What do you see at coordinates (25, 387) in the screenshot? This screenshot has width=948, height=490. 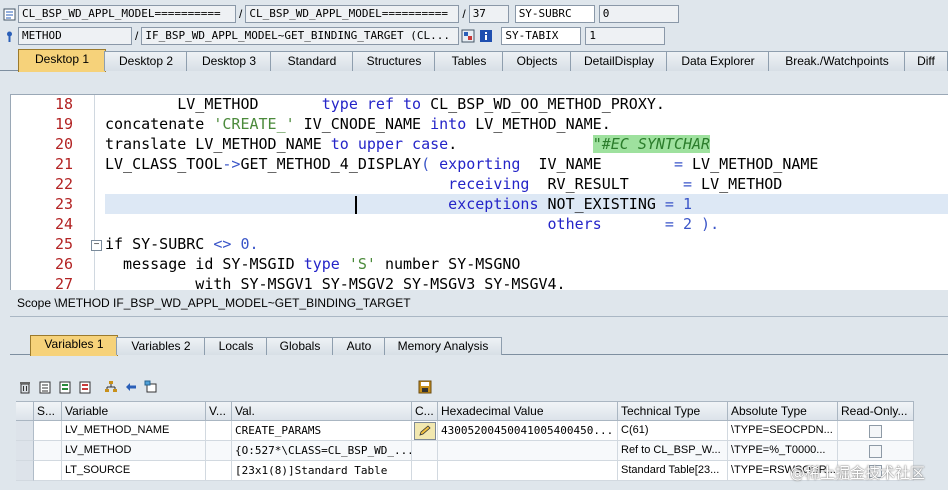 I see `delete-icon` at bounding box center [25, 387].